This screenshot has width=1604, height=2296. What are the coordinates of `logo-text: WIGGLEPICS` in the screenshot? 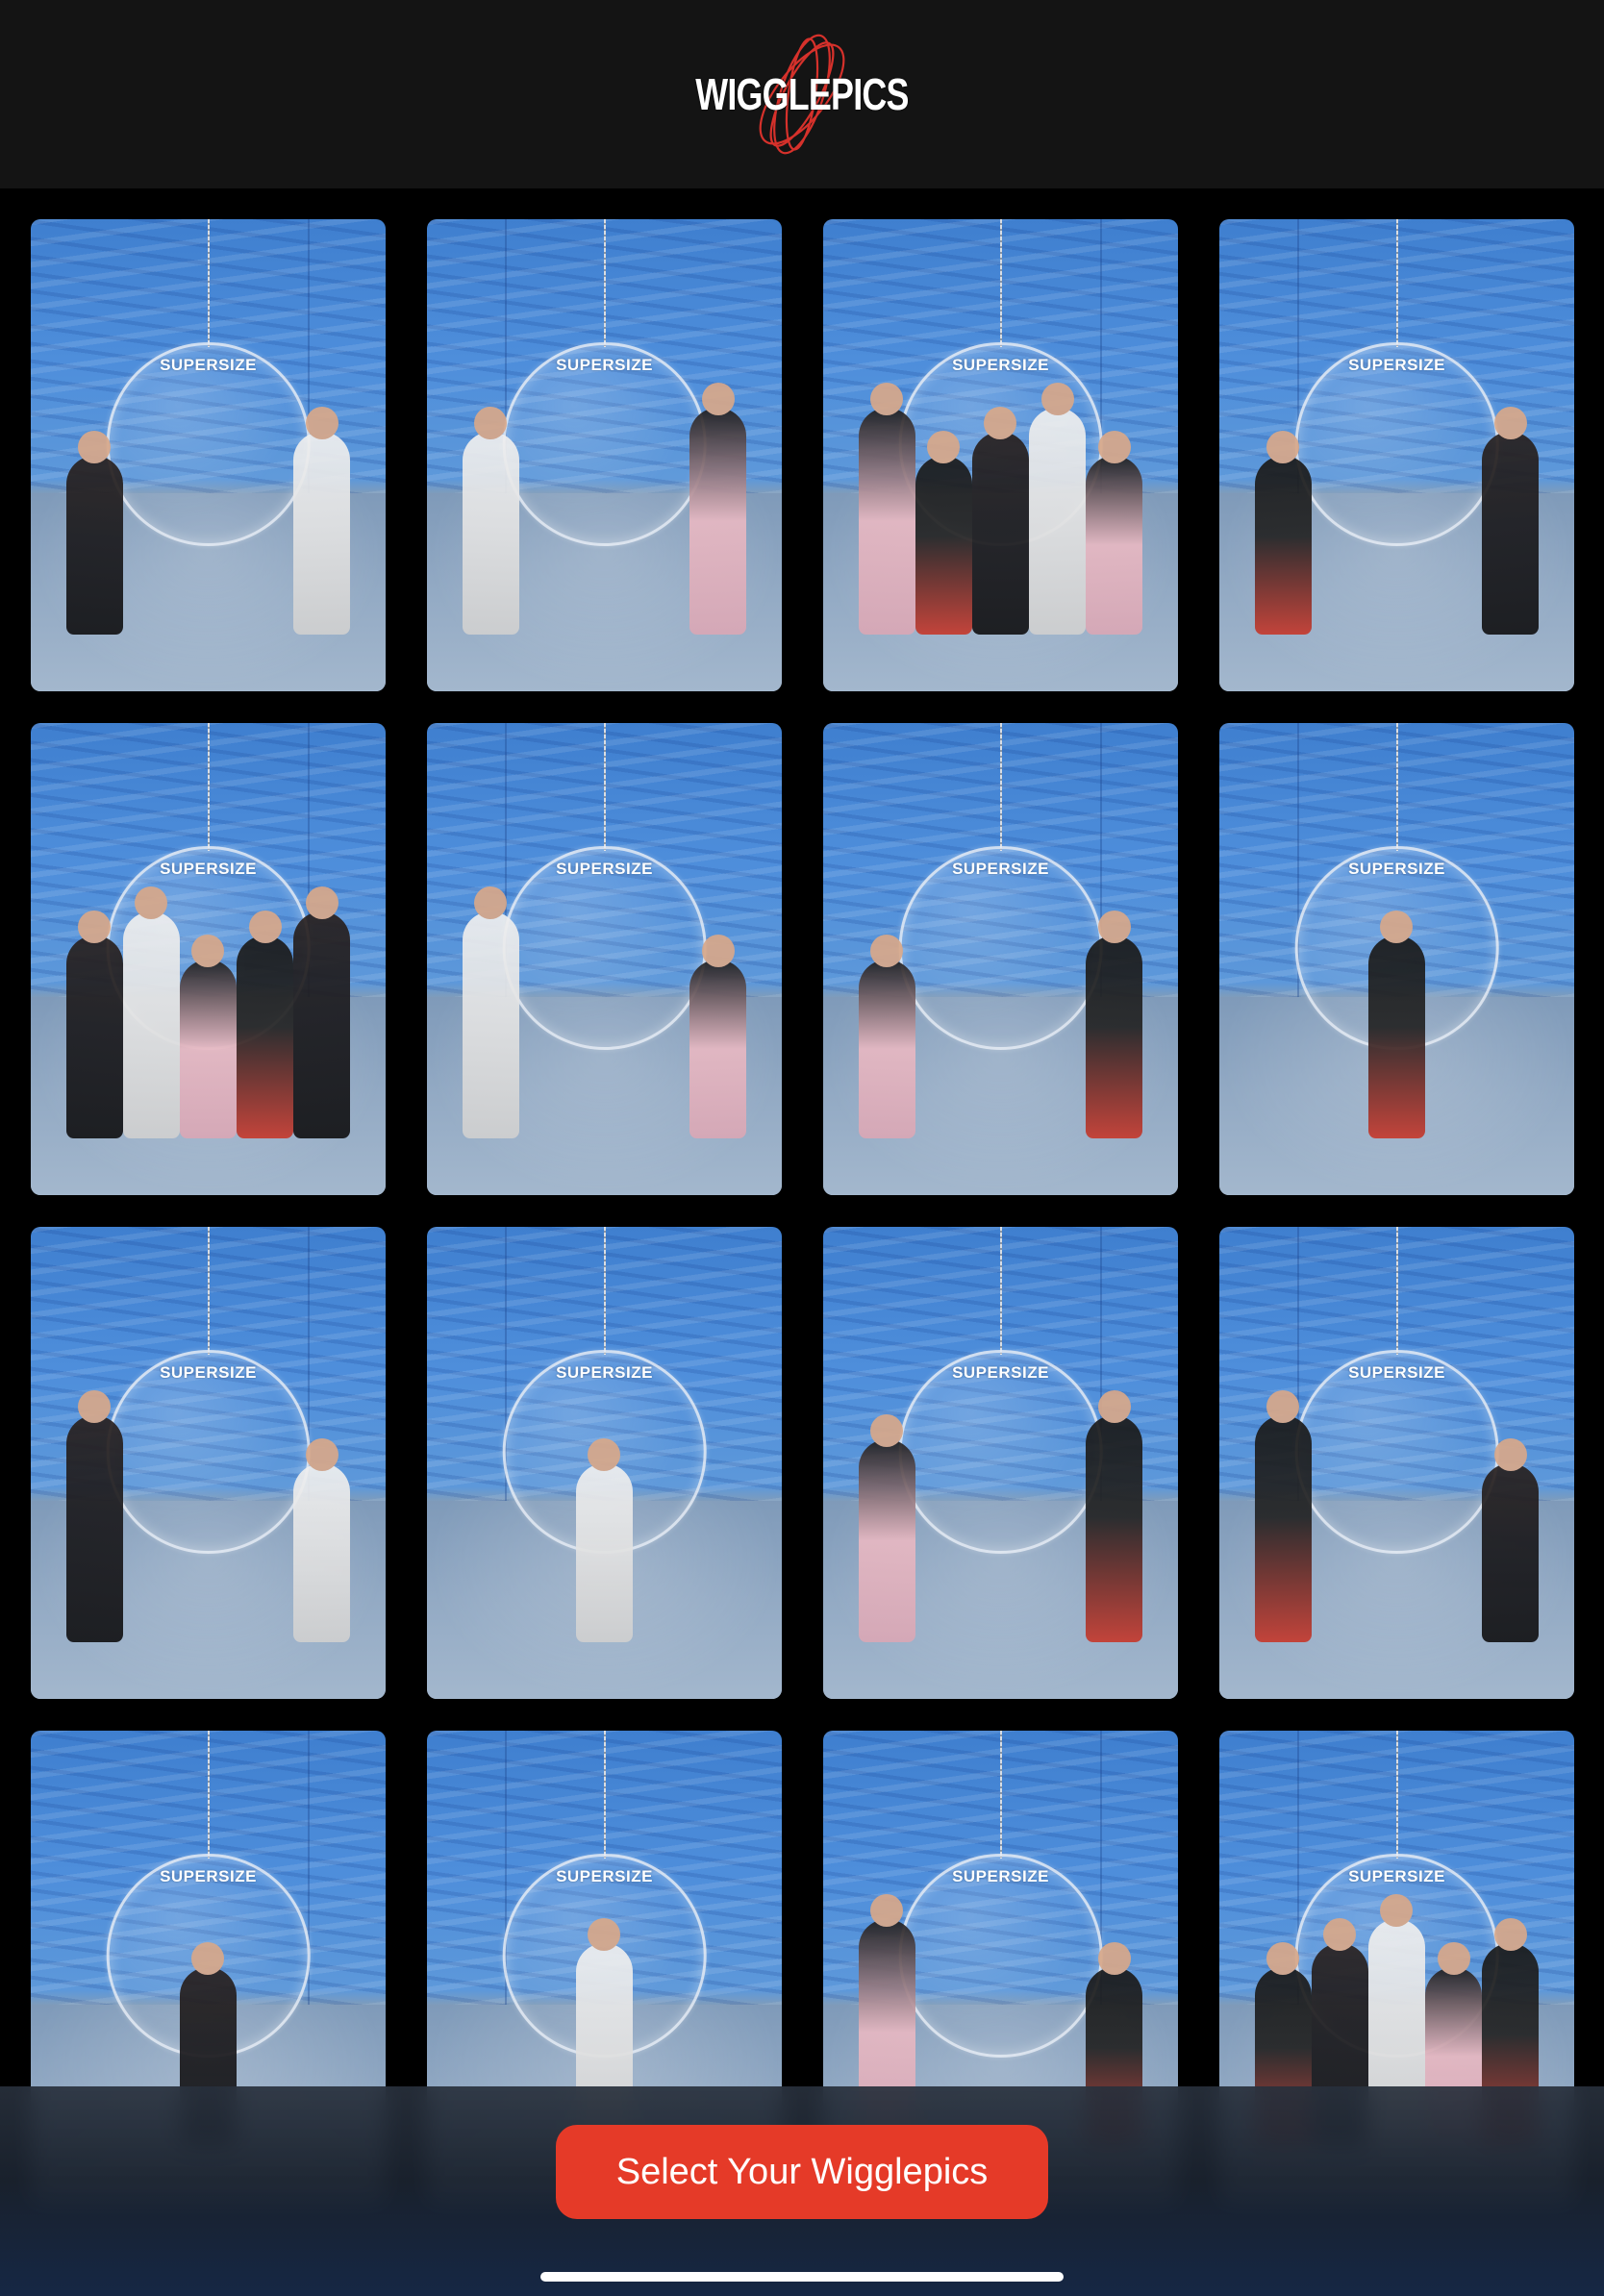 It's located at (802, 94).